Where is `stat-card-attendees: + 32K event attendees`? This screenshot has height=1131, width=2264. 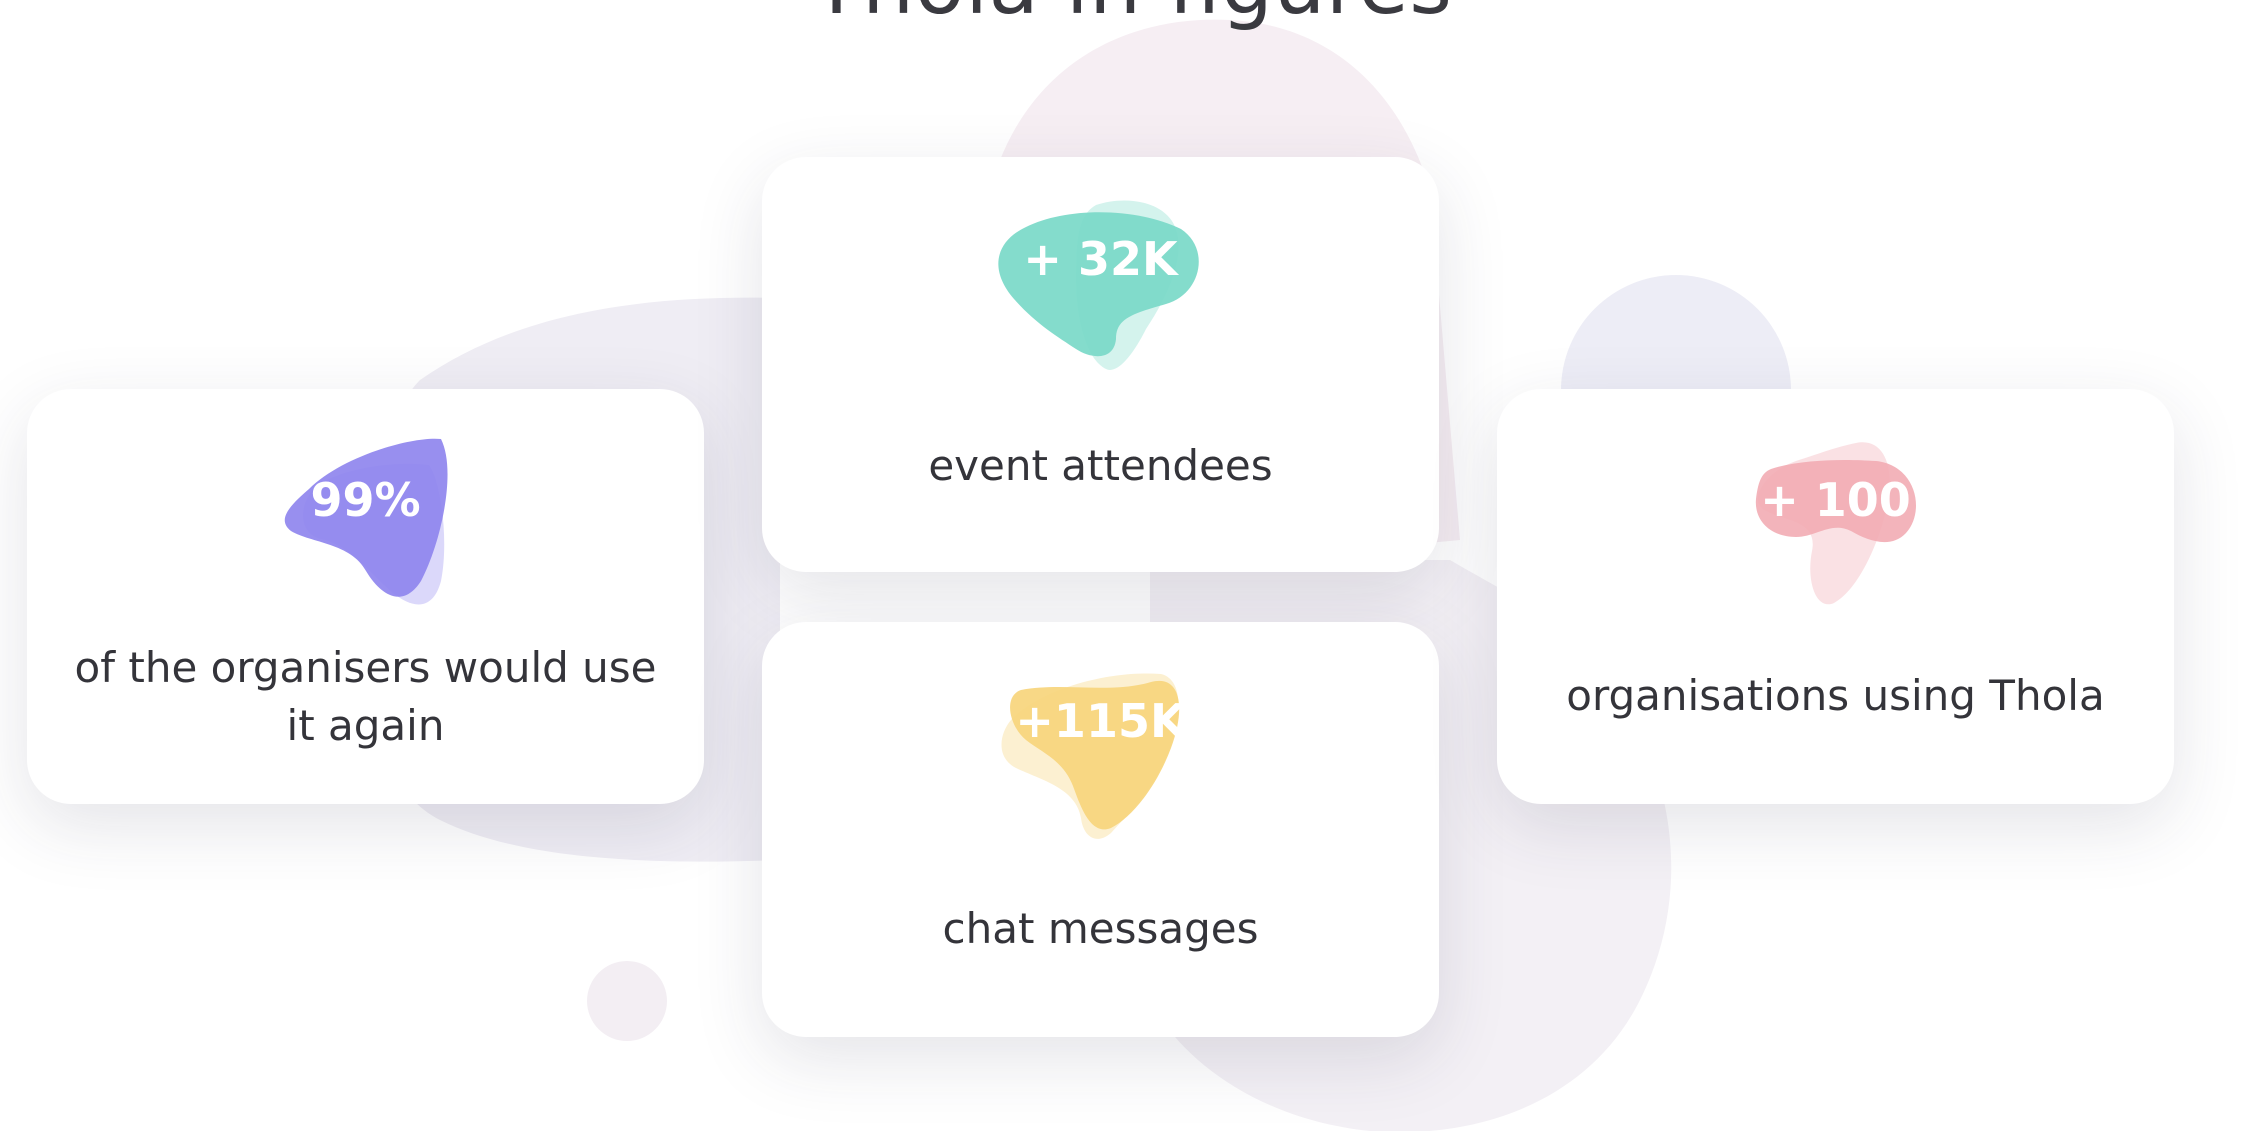
stat-card-attendees: + 32K event attendees is located at coordinates (1100, 364).